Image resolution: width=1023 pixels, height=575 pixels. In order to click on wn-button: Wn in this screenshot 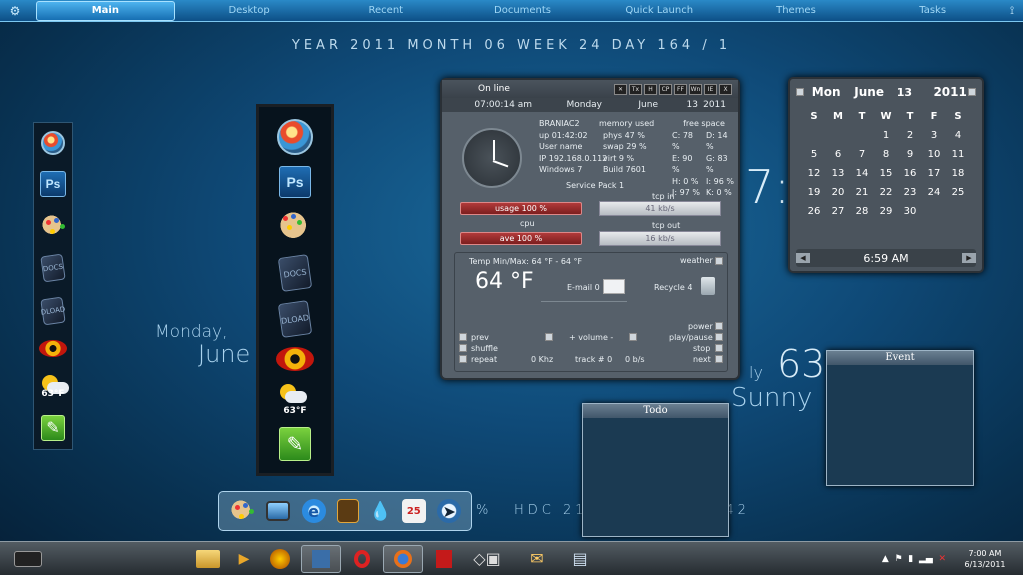, I will do `click(695, 89)`.